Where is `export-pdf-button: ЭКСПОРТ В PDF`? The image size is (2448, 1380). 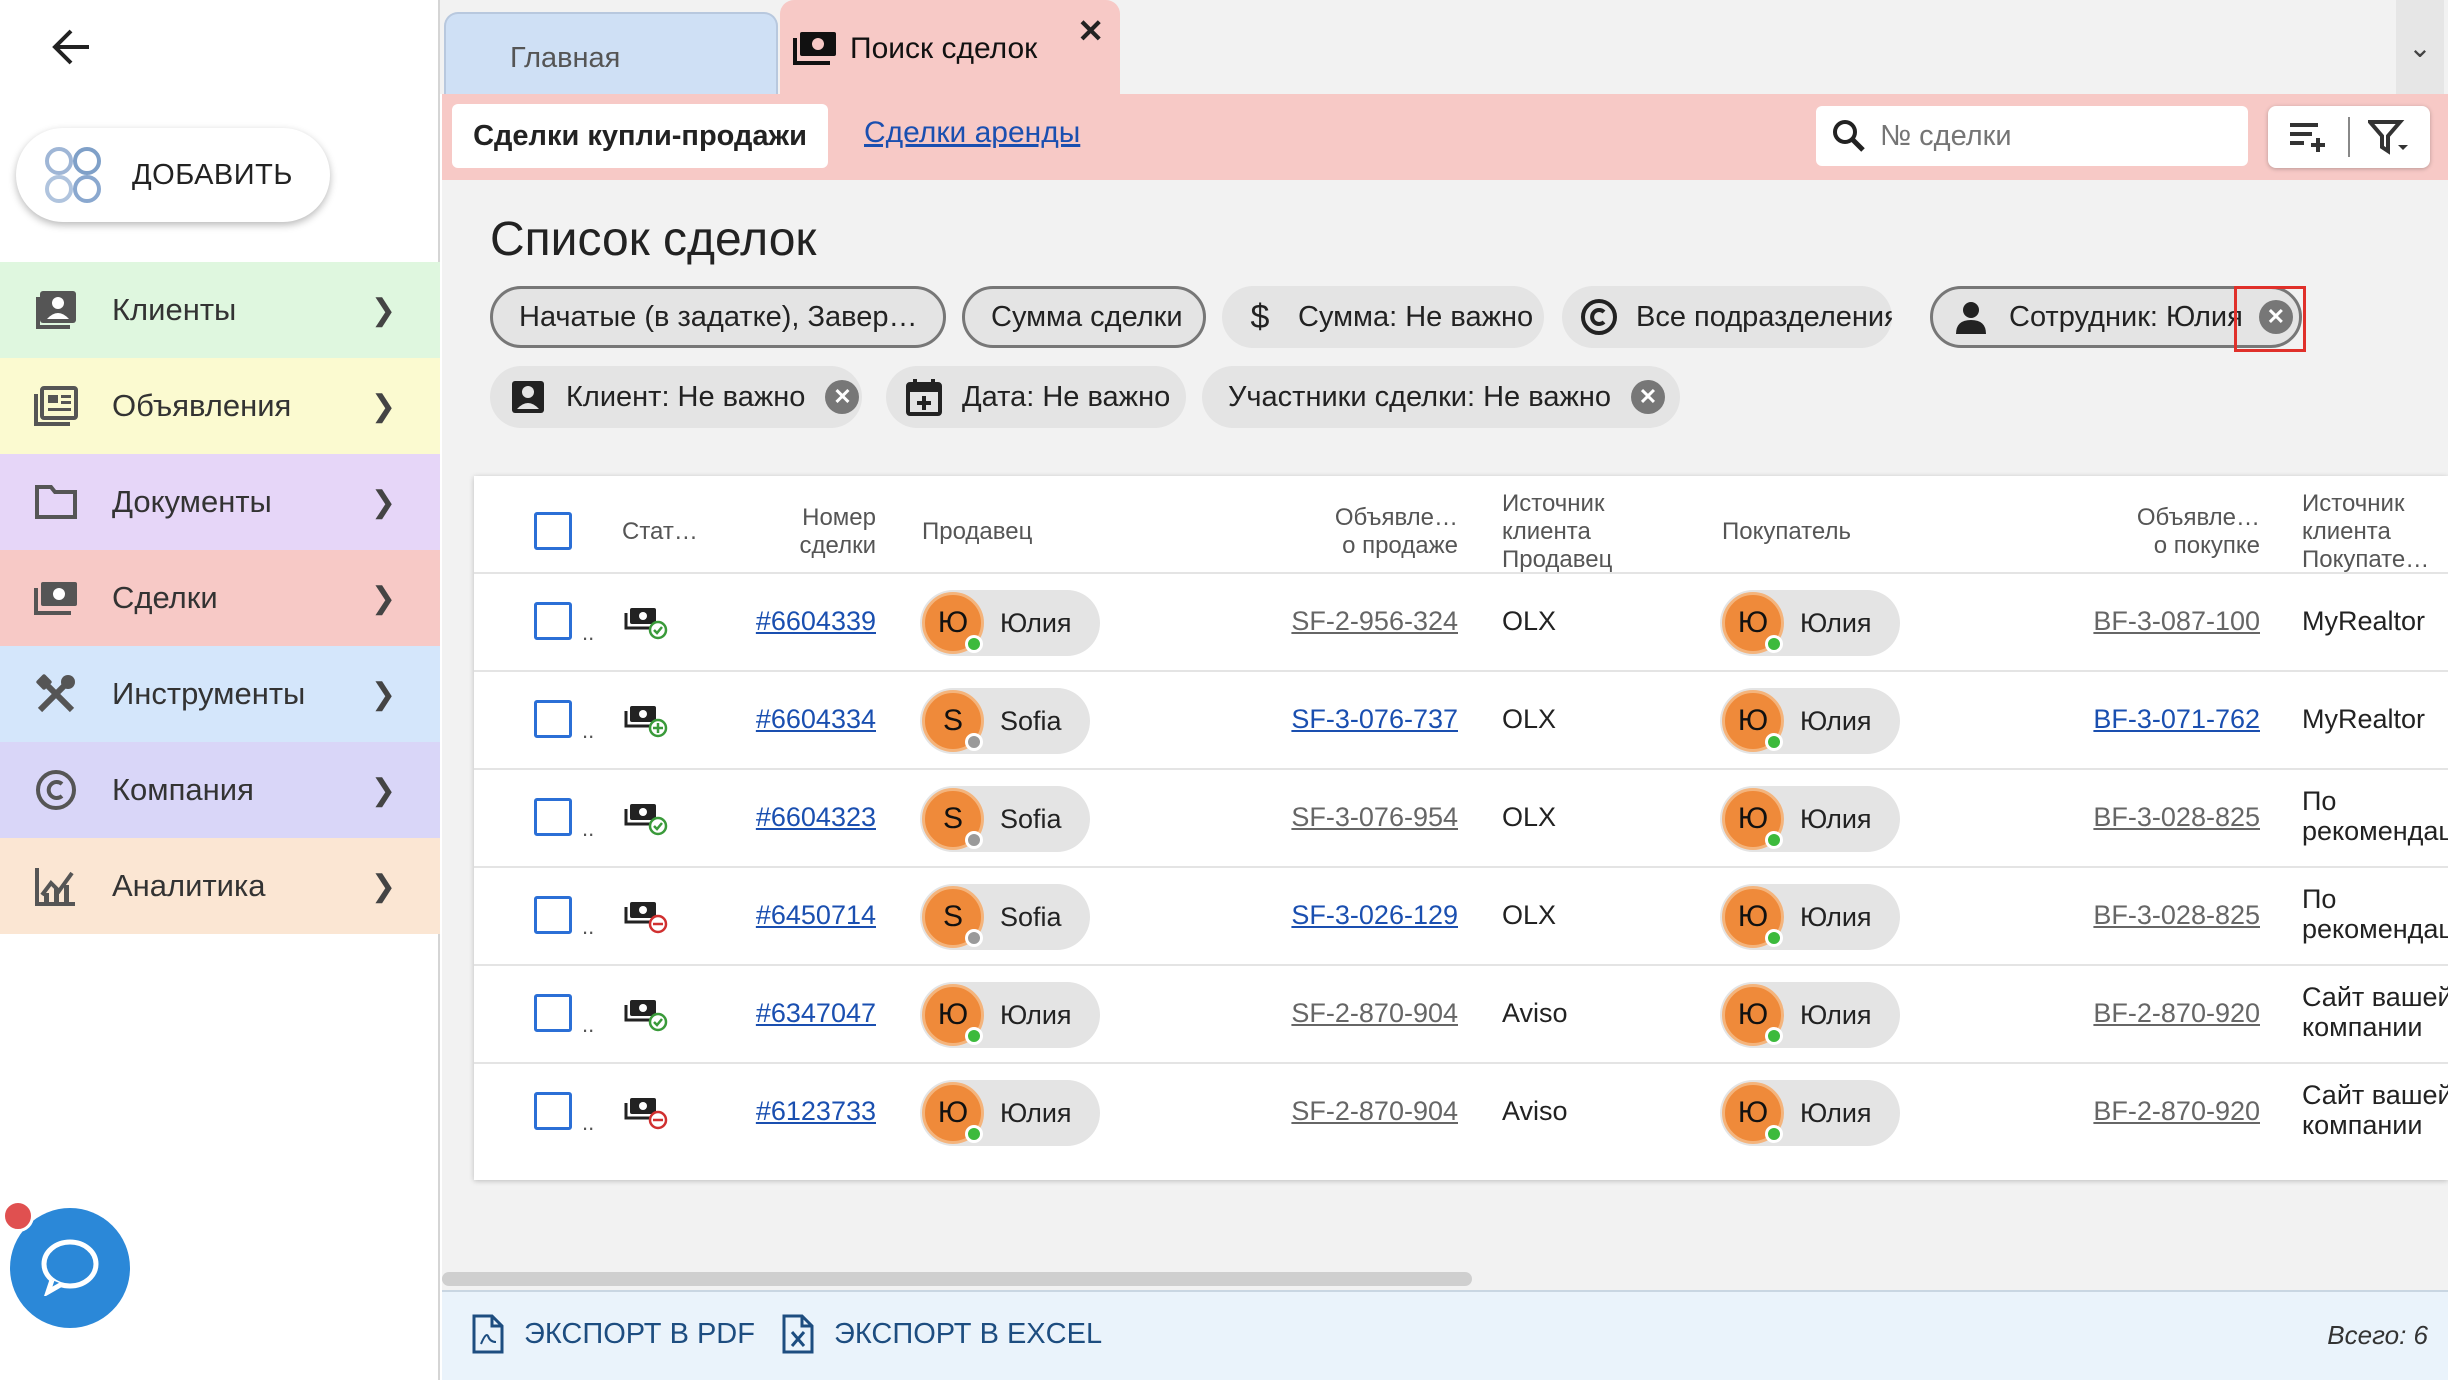
export-pdf-button: ЭКСПОРТ В PDF is located at coordinates (613, 1334).